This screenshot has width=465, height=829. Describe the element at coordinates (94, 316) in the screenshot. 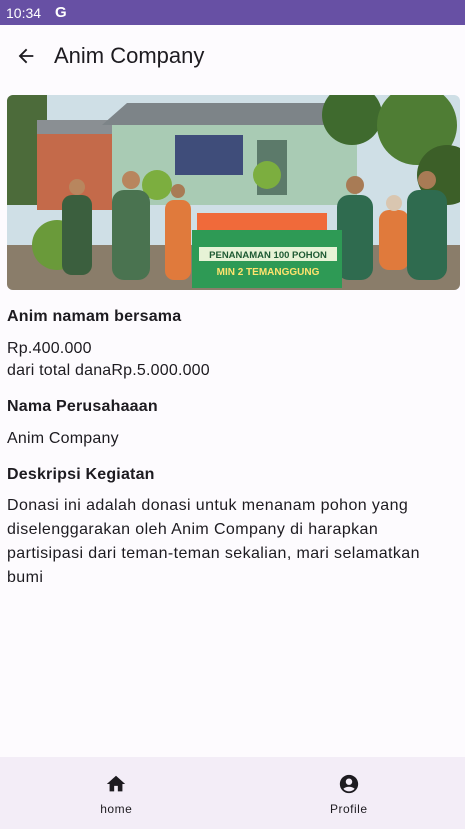

I see `donation-heading: Anim namam bersama` at that location.